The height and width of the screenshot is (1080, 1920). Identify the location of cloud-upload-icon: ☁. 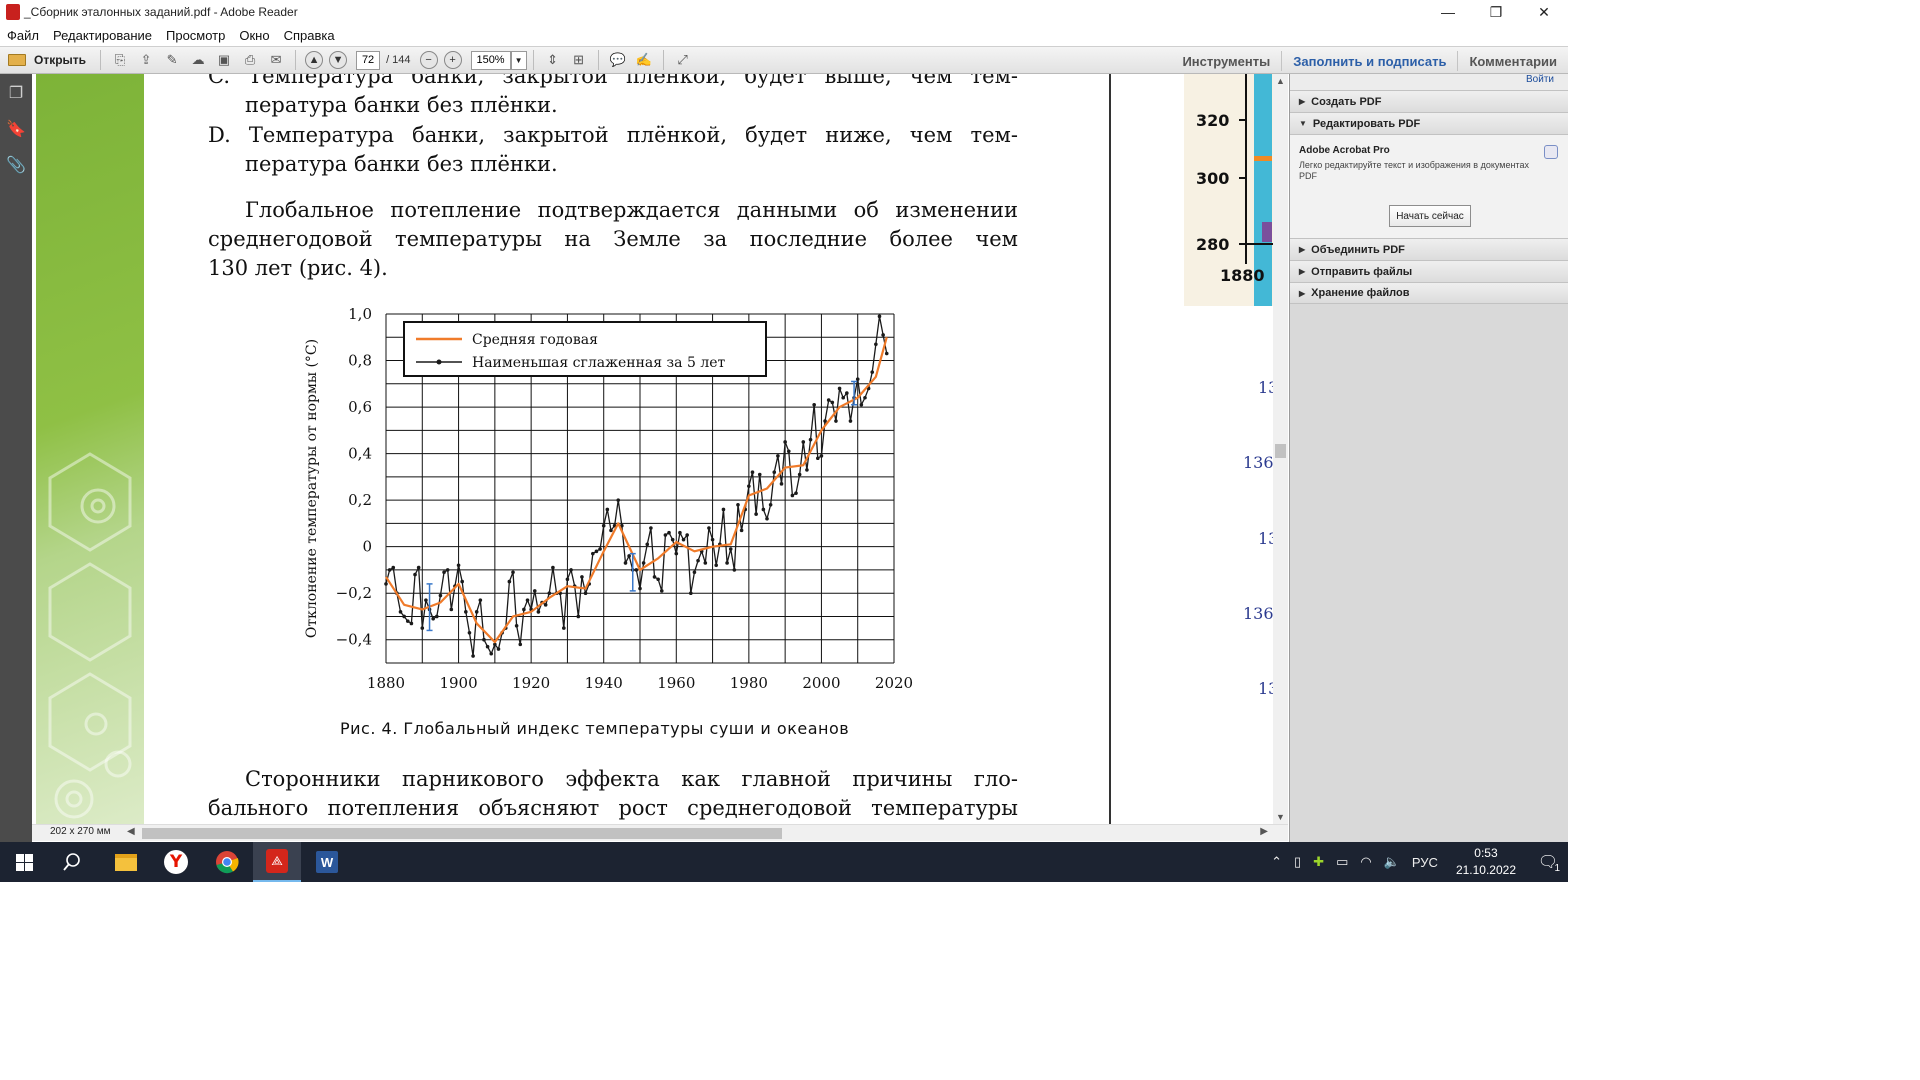
(198, 60).